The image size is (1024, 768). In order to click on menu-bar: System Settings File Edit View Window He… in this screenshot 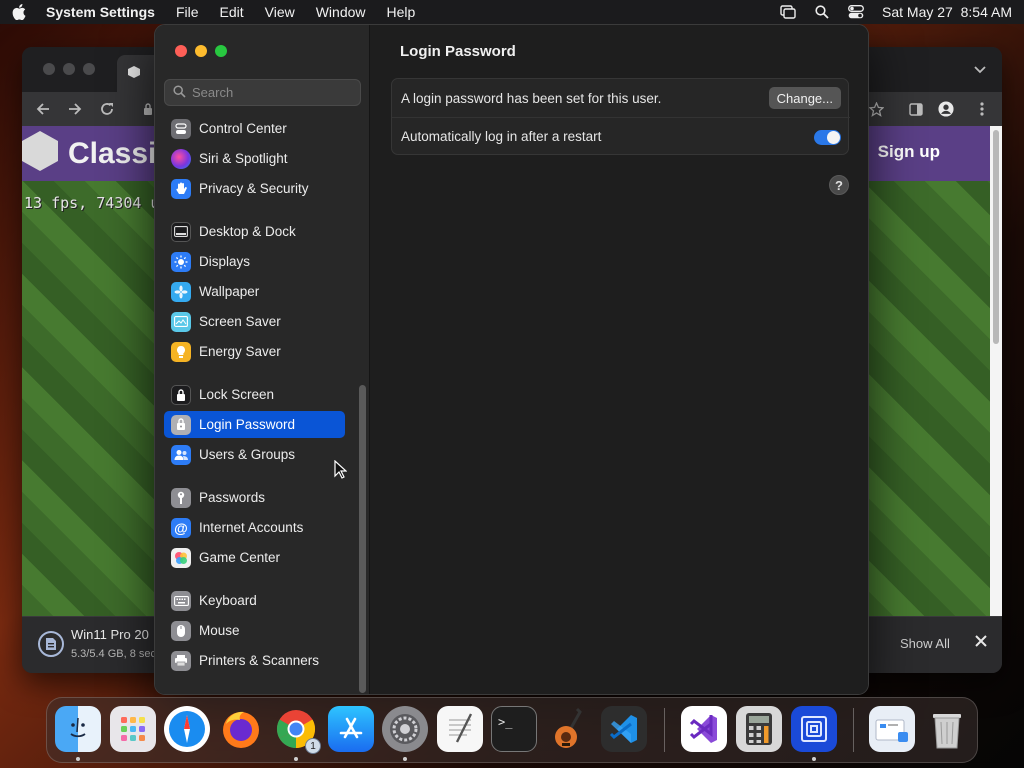, I will do `click(512, 12)`.